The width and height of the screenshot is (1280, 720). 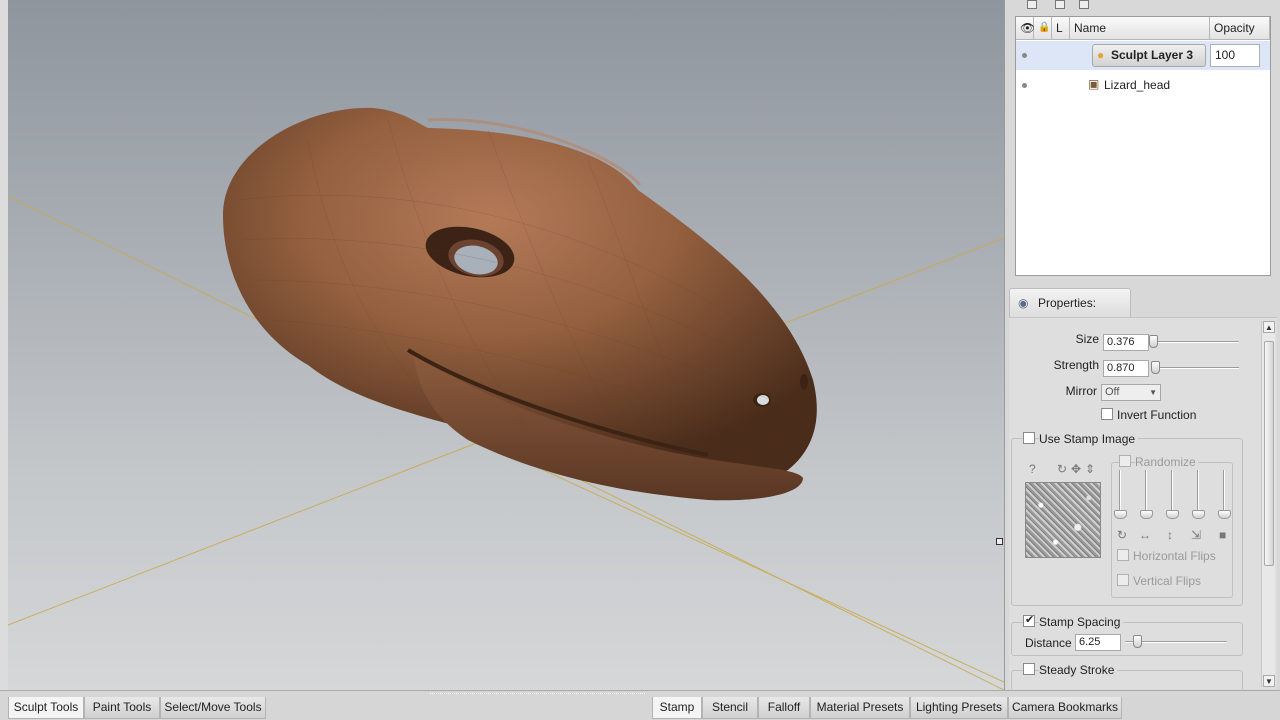 I want to click on size-slider, so click(x=1196, y=342).